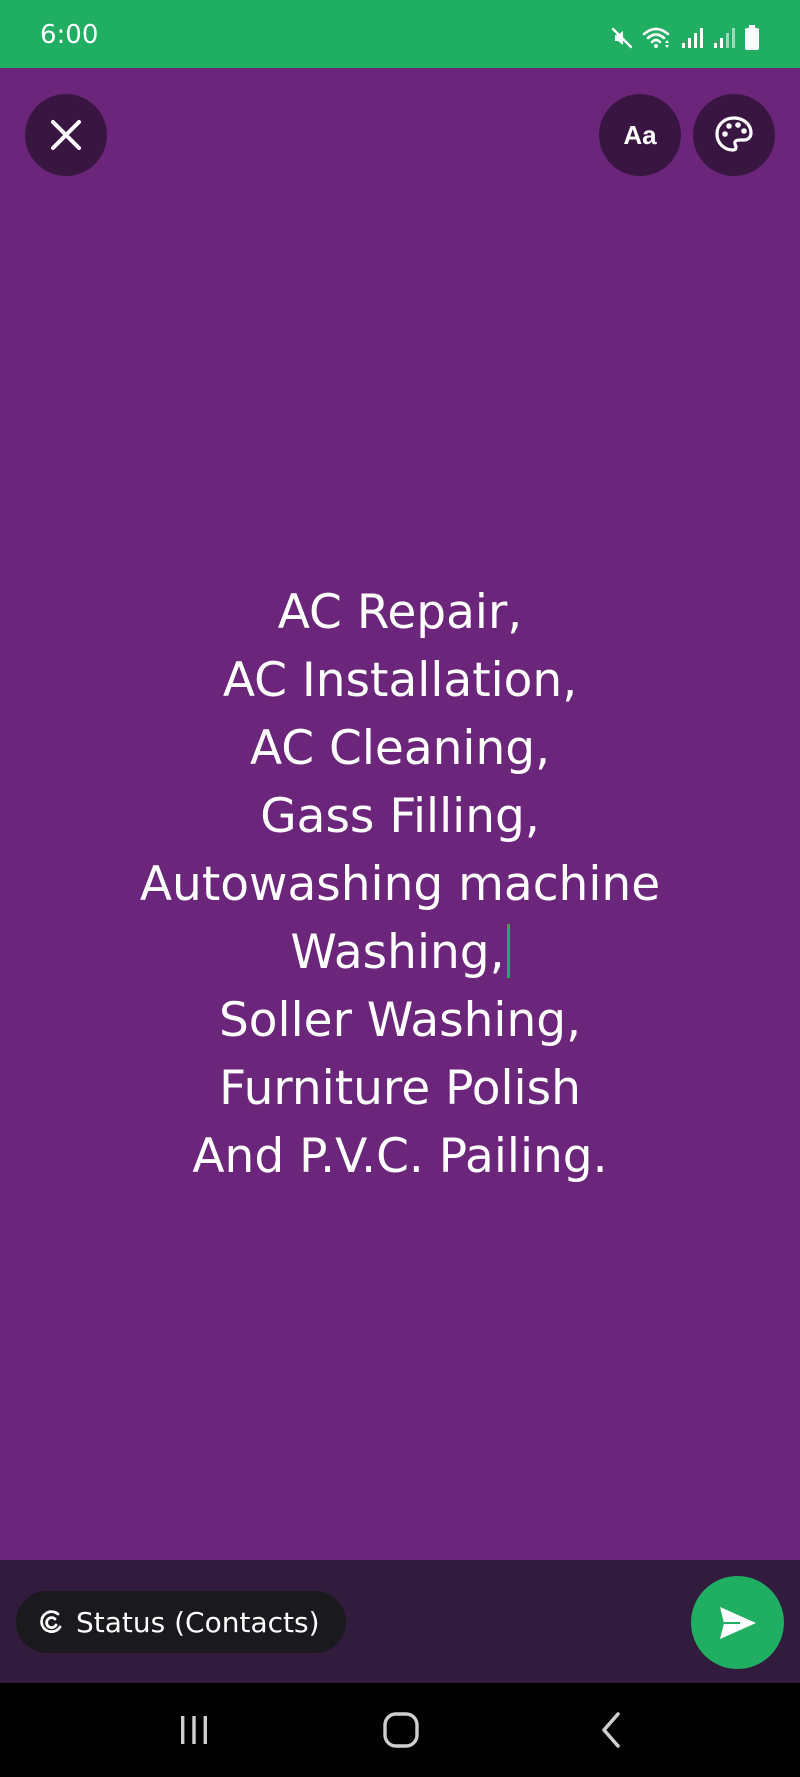 The height and width of the screenshot is (1777, 800). I want to click on battery-icon, so click(752, 37).